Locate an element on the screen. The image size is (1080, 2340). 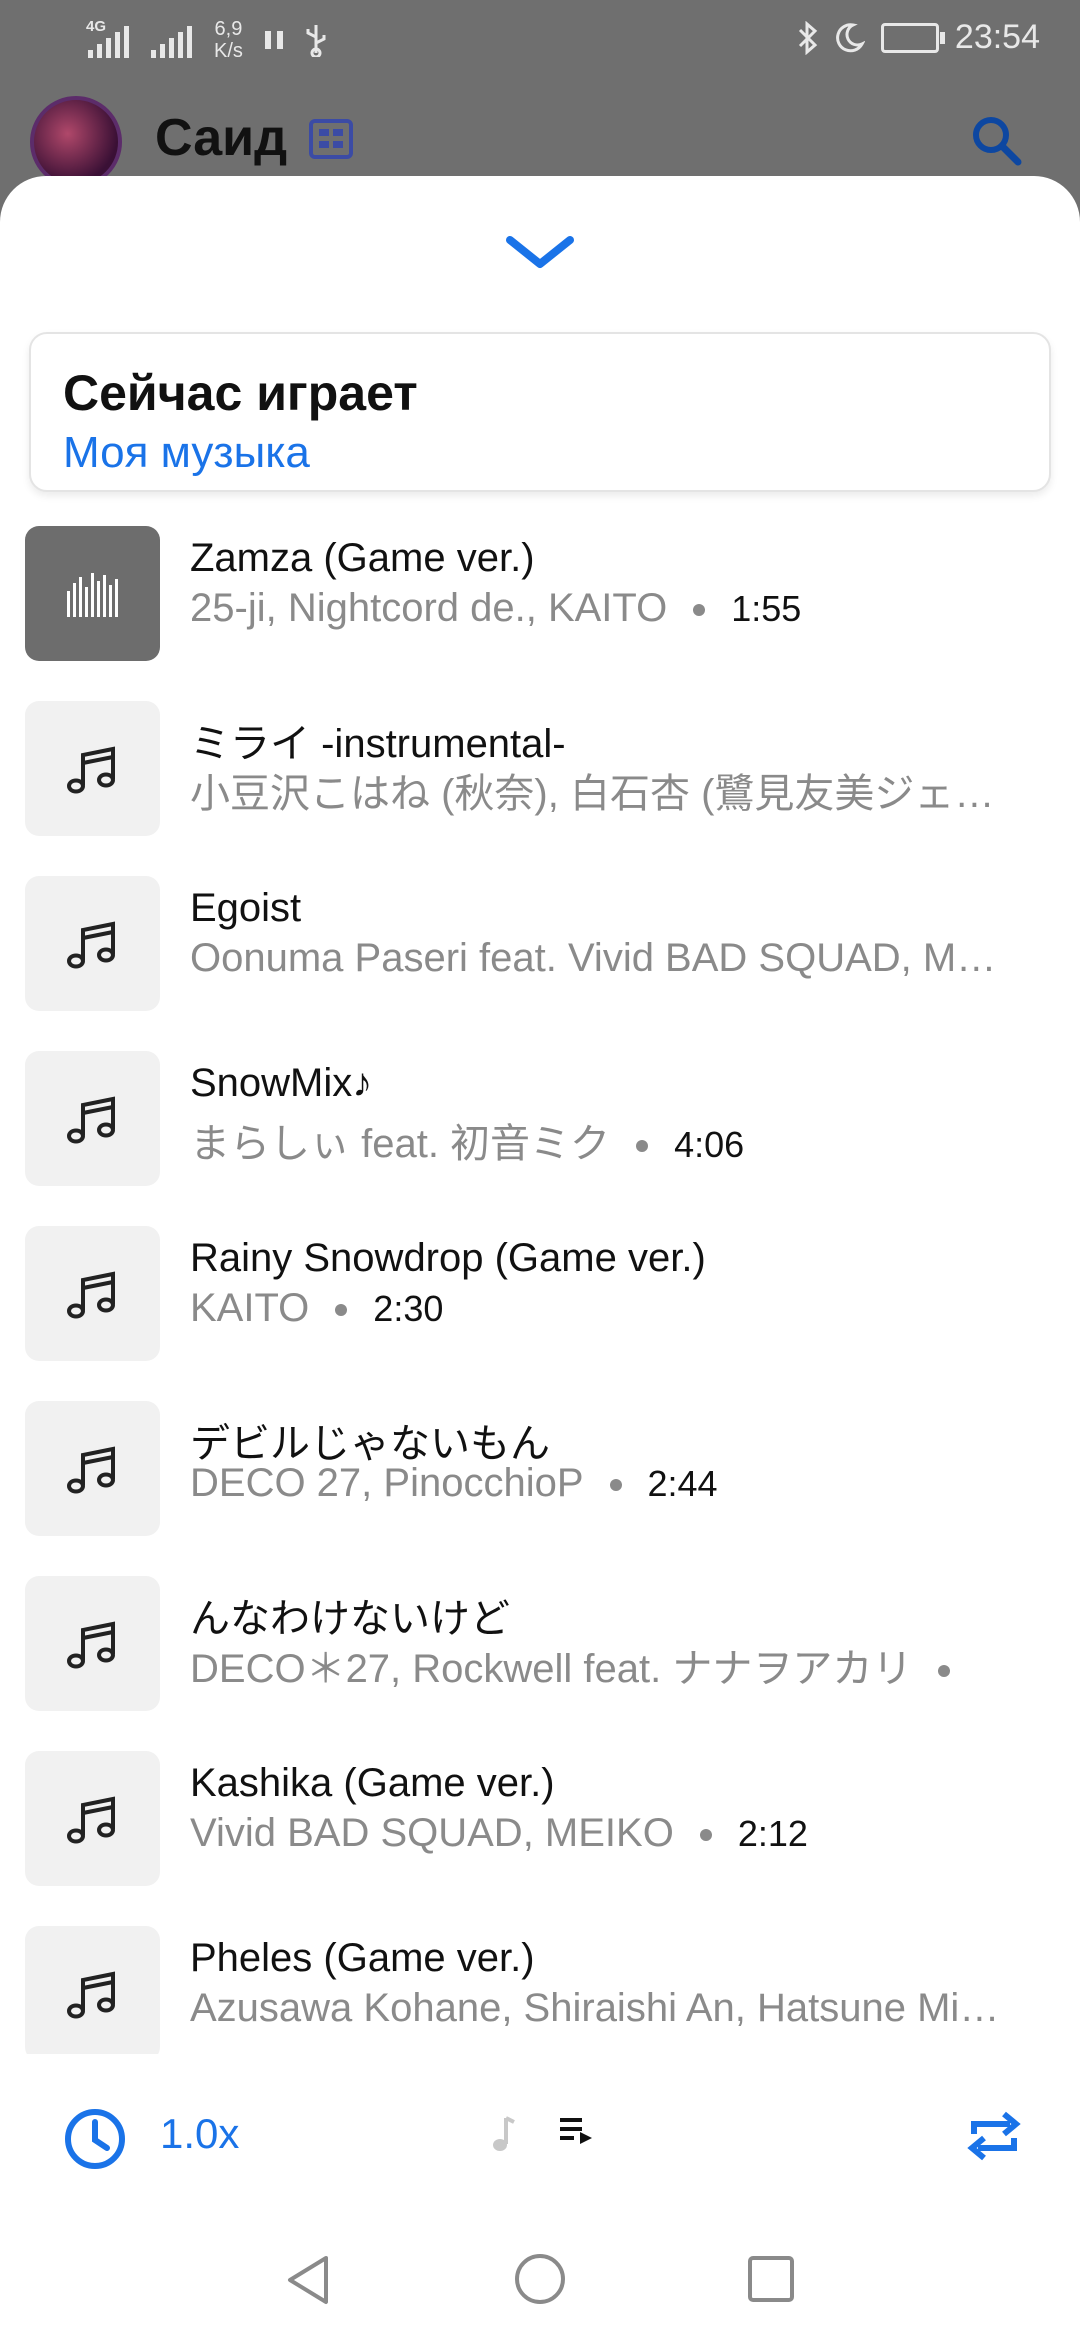
bluetooth-icon is located at coordinates (808, 37).